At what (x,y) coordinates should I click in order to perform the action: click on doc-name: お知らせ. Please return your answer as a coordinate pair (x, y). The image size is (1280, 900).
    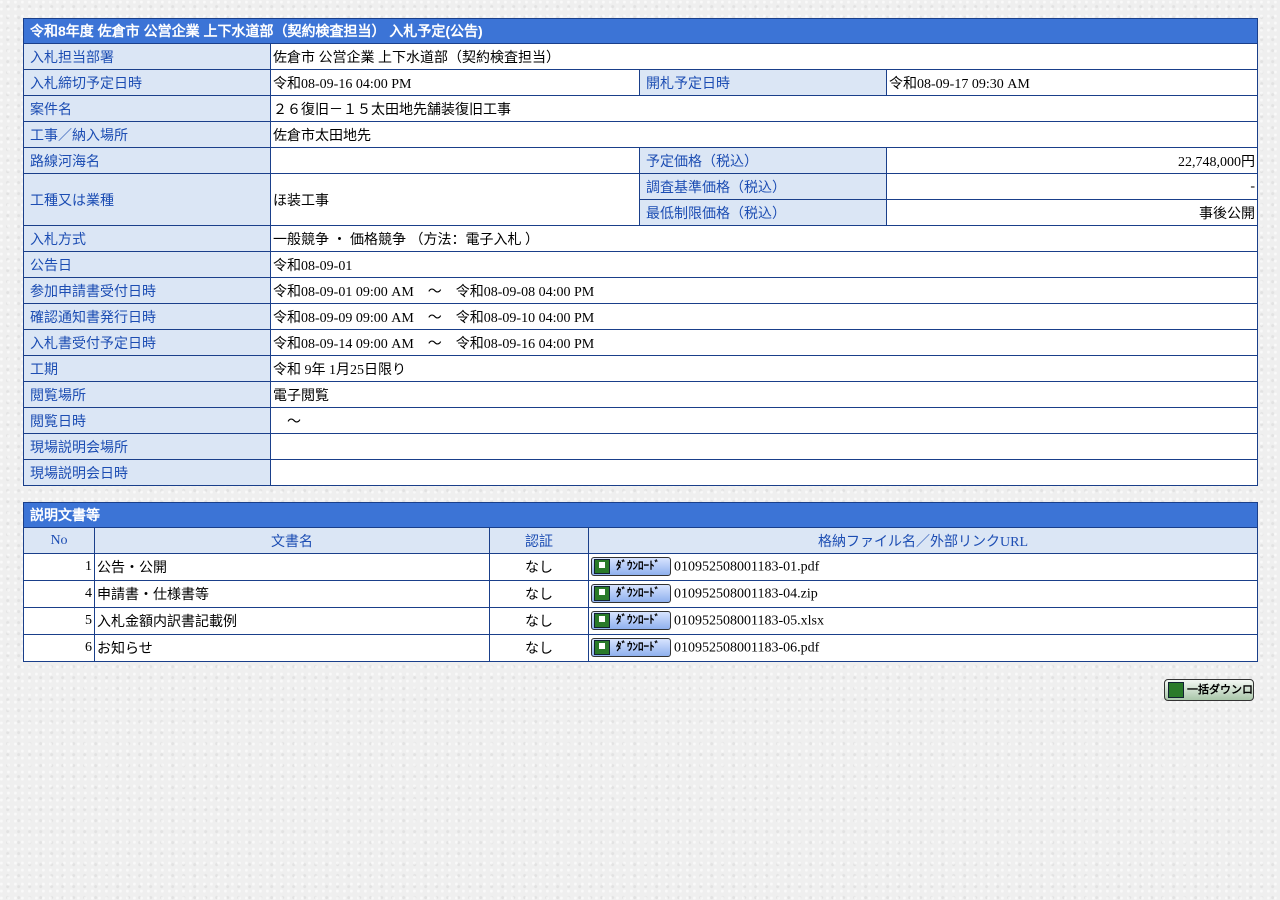
    Looking at the image, I should click on (292, 648).